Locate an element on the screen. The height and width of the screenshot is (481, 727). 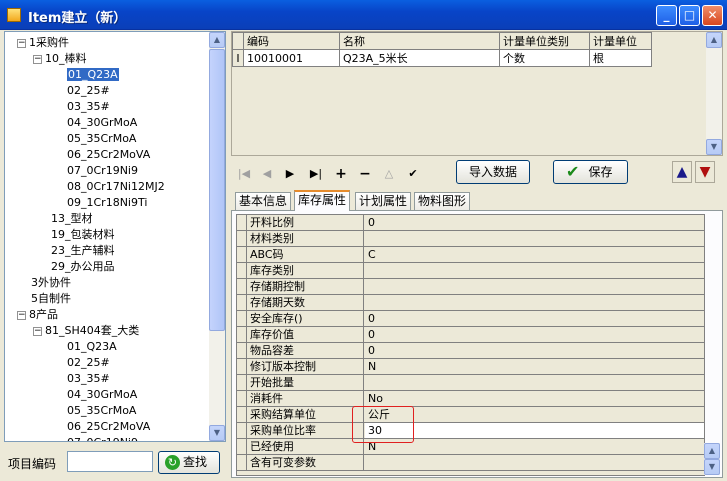
tree-node: 19_包装材料 is located at coordinates (83, 234).